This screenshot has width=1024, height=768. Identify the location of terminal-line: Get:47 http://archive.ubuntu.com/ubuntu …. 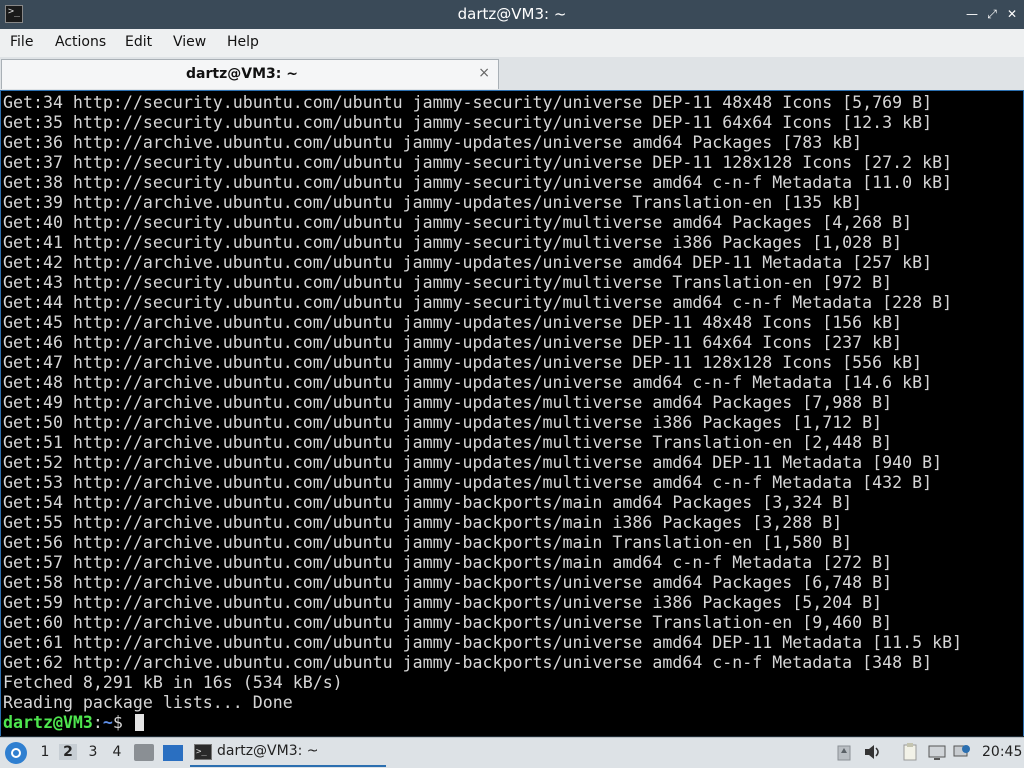
(463, 362).